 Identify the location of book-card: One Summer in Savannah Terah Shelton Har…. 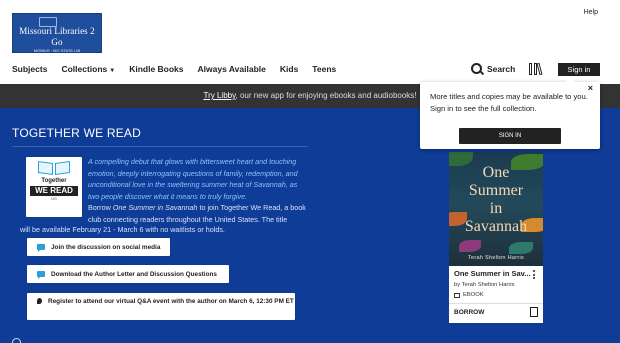
(496, 237).